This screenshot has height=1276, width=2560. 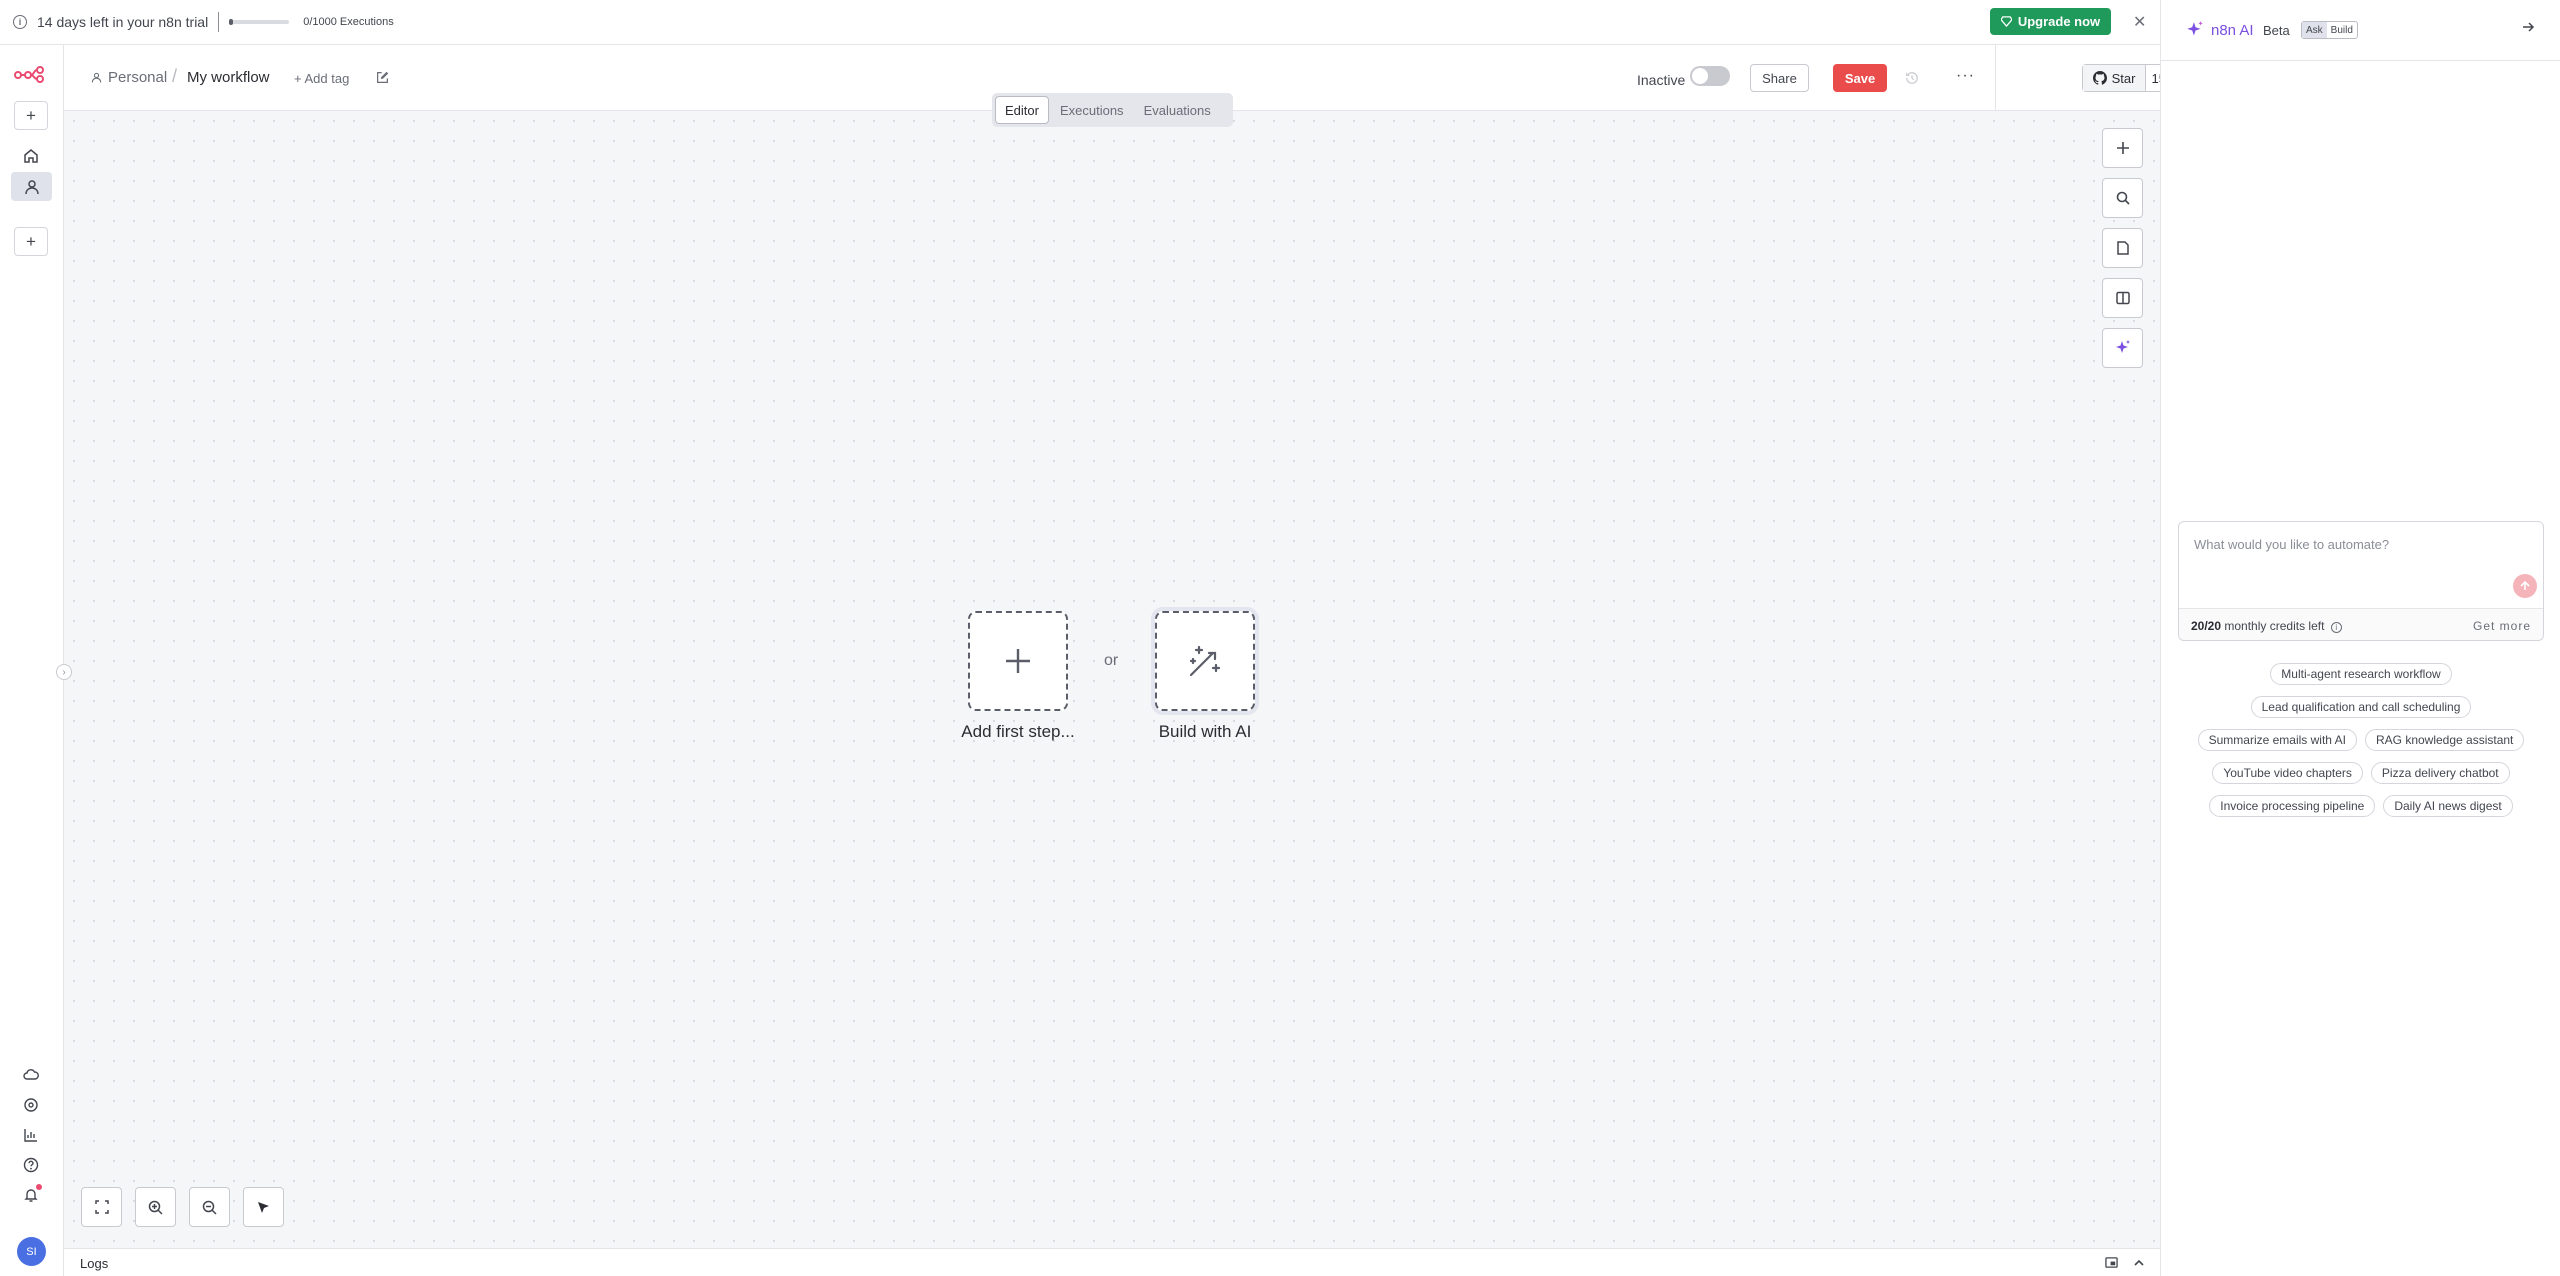 What do you see at coordinates (2232, 30) in the screenshot?
I see `ai-panel-title: n8n AI` at bounding box center [2232, 30].